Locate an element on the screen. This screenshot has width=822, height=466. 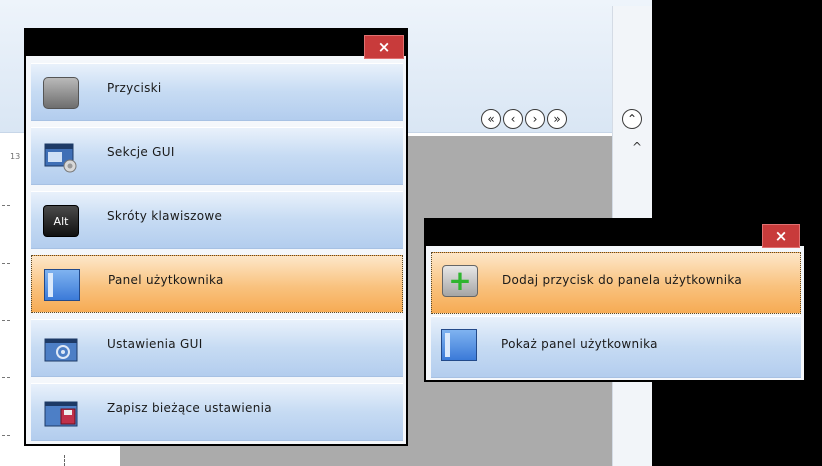
submenu-titlebar is located at coordinates (615, 233).